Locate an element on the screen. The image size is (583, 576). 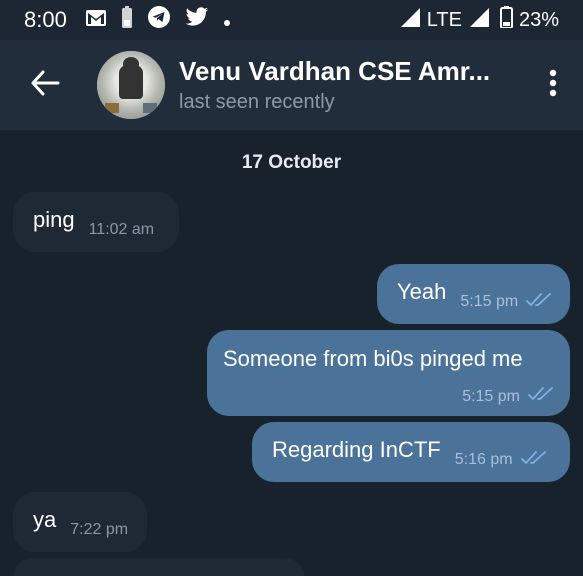
message-time: 5:16 pm is located at coordinates (483, 459).